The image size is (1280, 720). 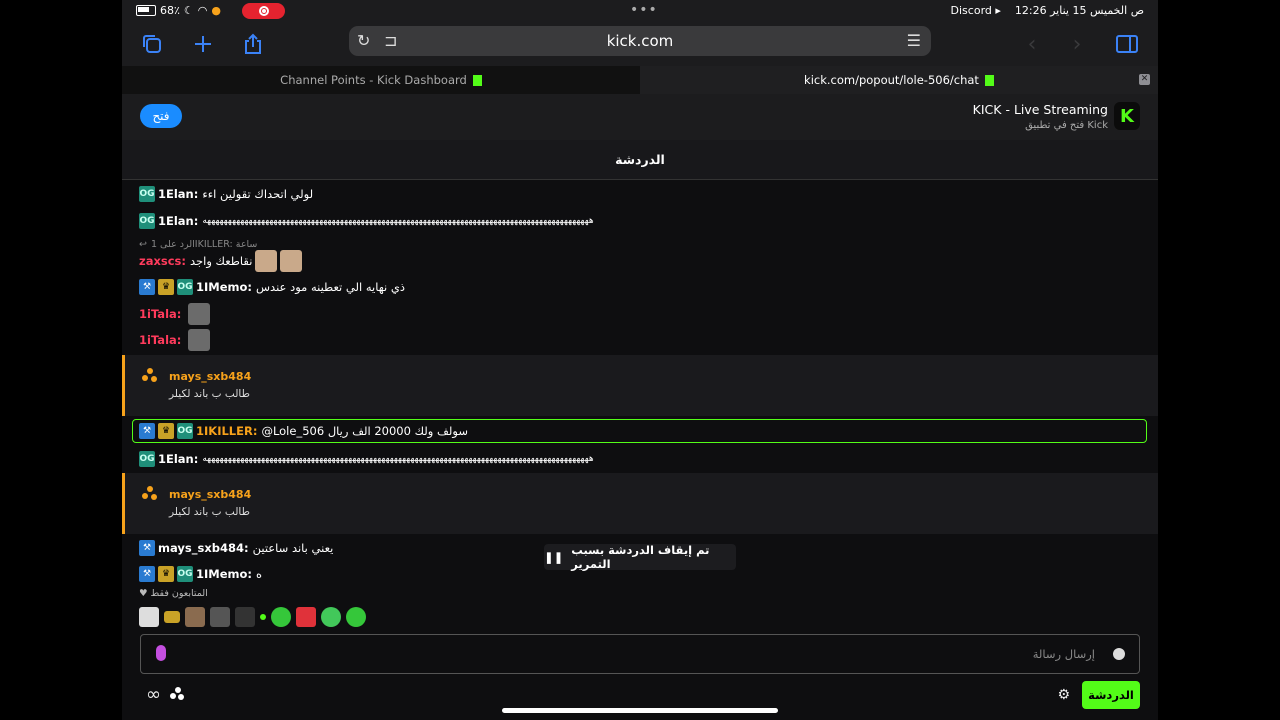 I want to click on message-text: نقاطعك واجد, so click(x=221, y=261).